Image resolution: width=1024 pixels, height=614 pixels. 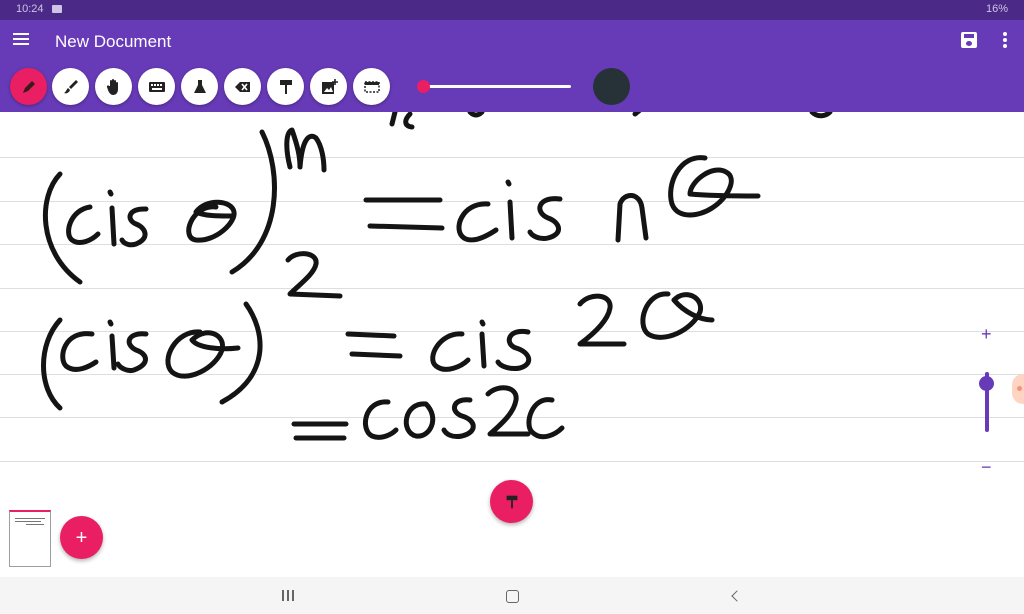 I want to click on drawing-toolbar, so click(x=512, y=87).